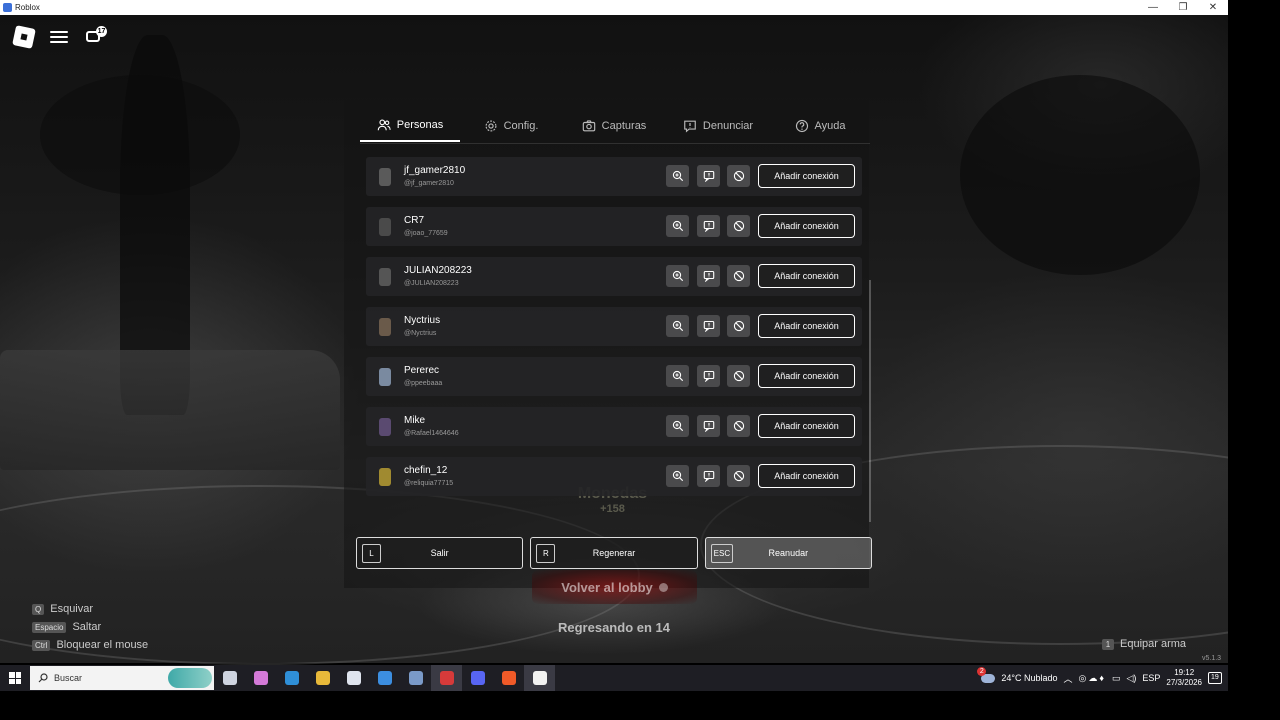  I want to click on tab-denunciar: Denunciar, so click(718, 126).